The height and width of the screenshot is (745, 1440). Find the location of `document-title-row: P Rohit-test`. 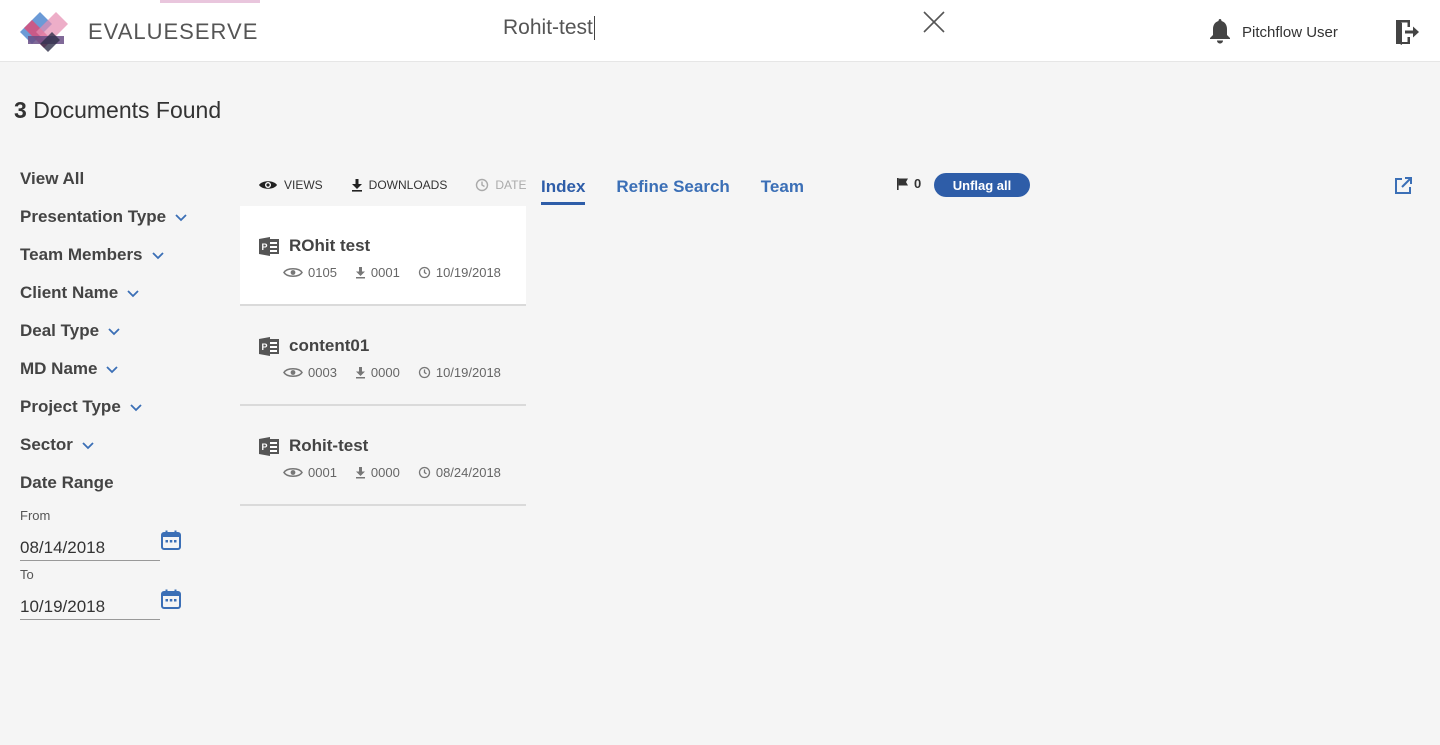

document-title-row: P Rohit-test is located at coordinates (392, 446).